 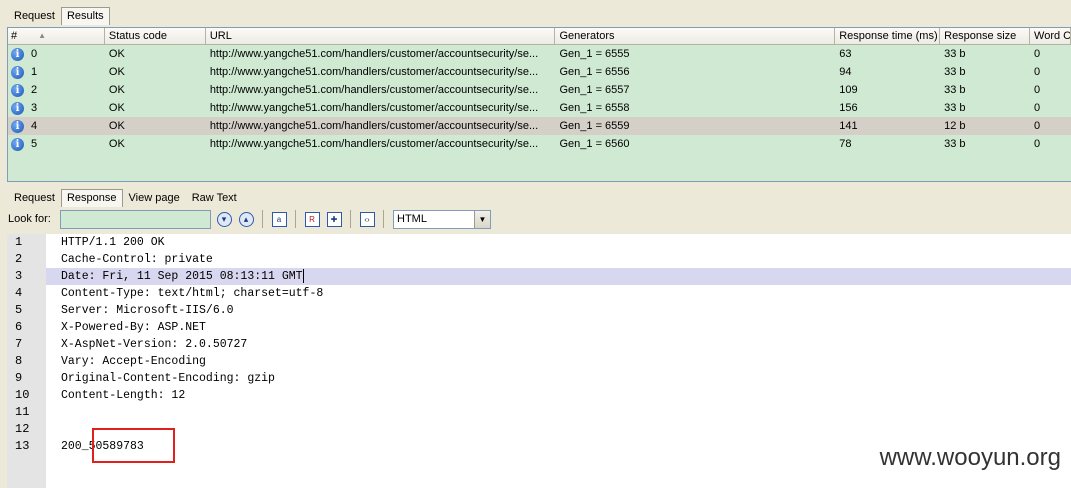 What do you see at coordinates (380, 36) in the screenshot?
I see `column-header-url: URL` at bounding box center [380, 36].